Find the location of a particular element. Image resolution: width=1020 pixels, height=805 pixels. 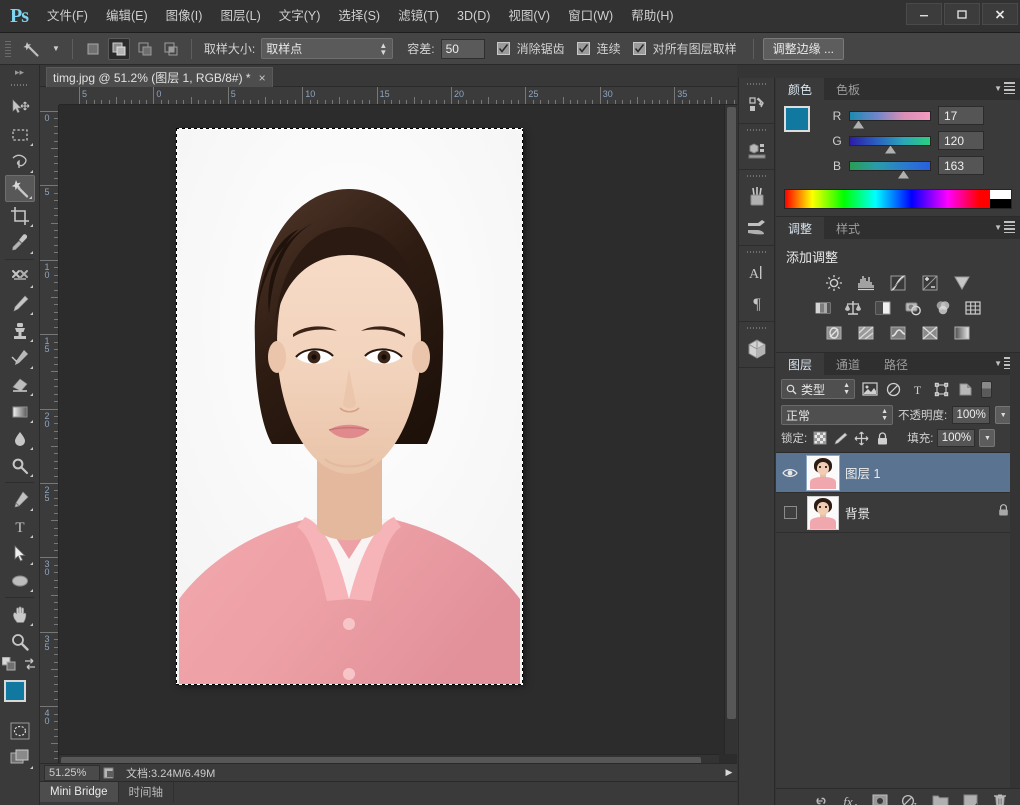

eraser-tool is located at coordinates (20, 384).